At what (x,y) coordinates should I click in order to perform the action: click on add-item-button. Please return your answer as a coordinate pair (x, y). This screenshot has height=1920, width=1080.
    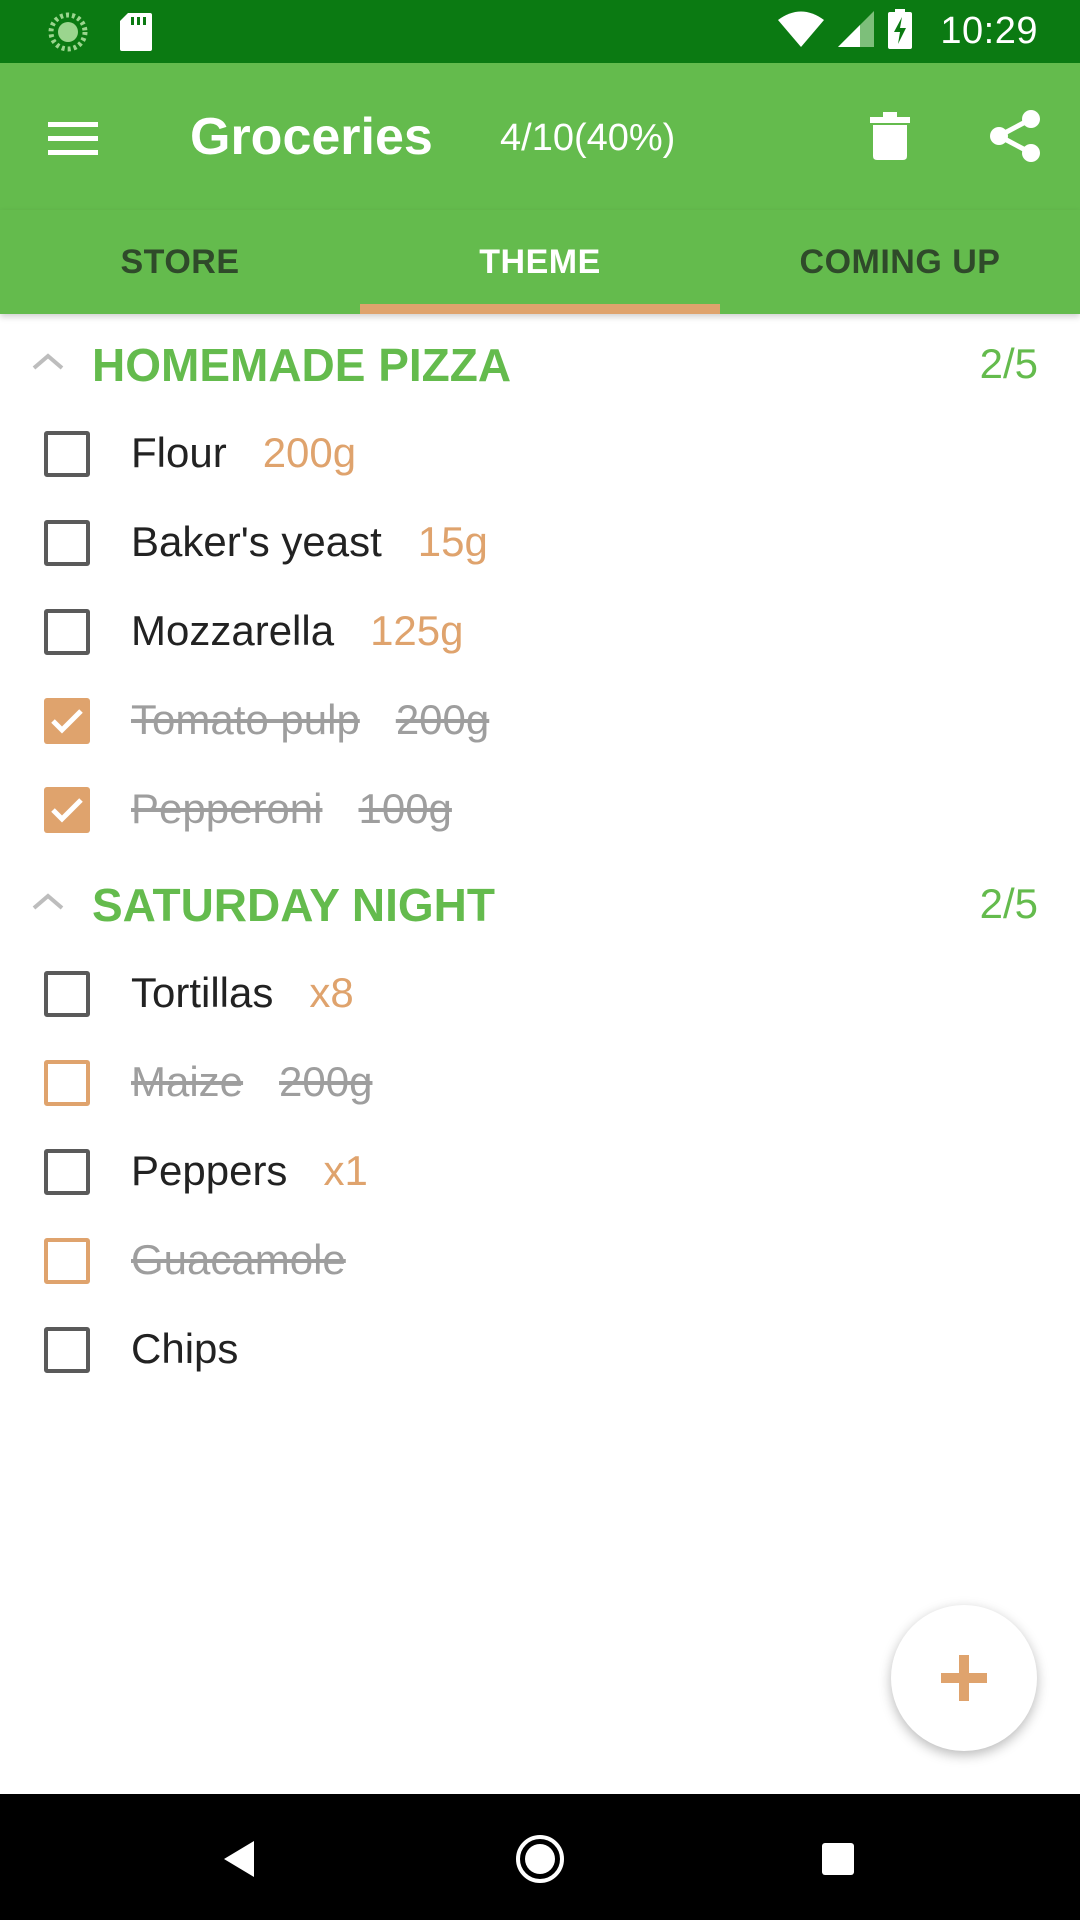
    Looking at the image, I should click on (964, 1678).